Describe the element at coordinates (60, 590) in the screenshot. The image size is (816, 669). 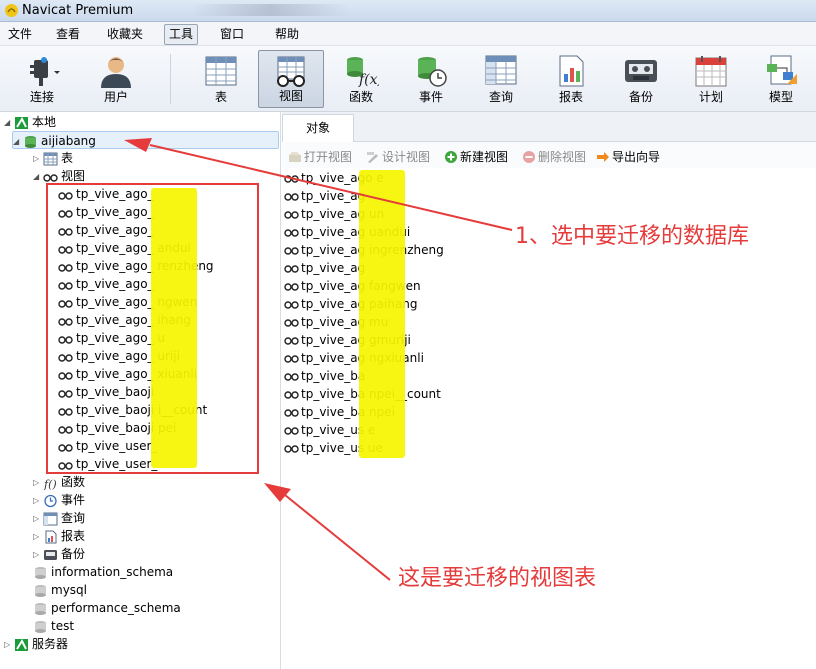
I see `tree-node-db: mysql` at that location.